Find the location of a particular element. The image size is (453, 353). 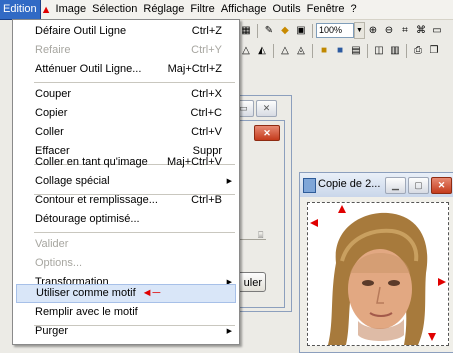

zoom-dropdown-icon: ▼ is located at coordinates (359, 30).